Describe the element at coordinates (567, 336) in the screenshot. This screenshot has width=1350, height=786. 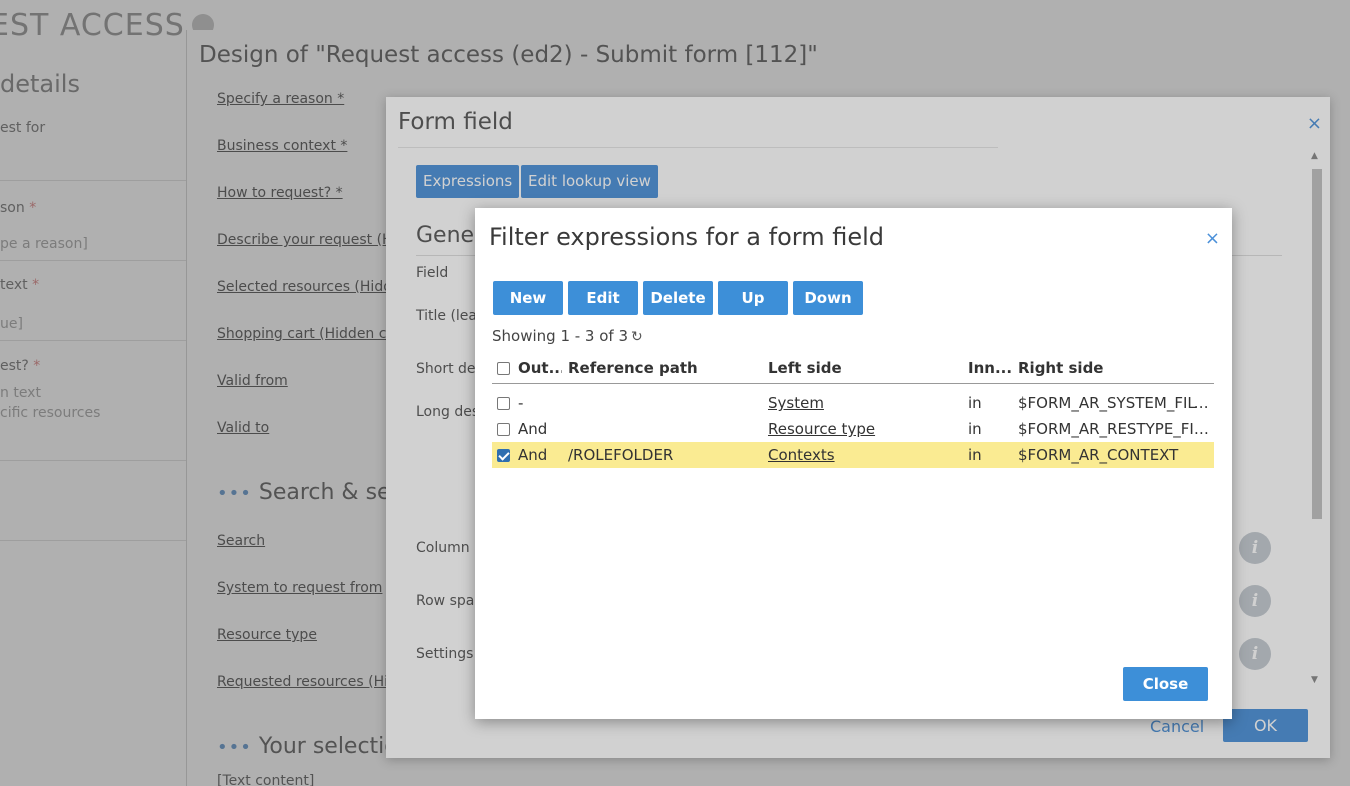
I see `paging-status: Showing 1 - 3 of 3 ↻` at that location.